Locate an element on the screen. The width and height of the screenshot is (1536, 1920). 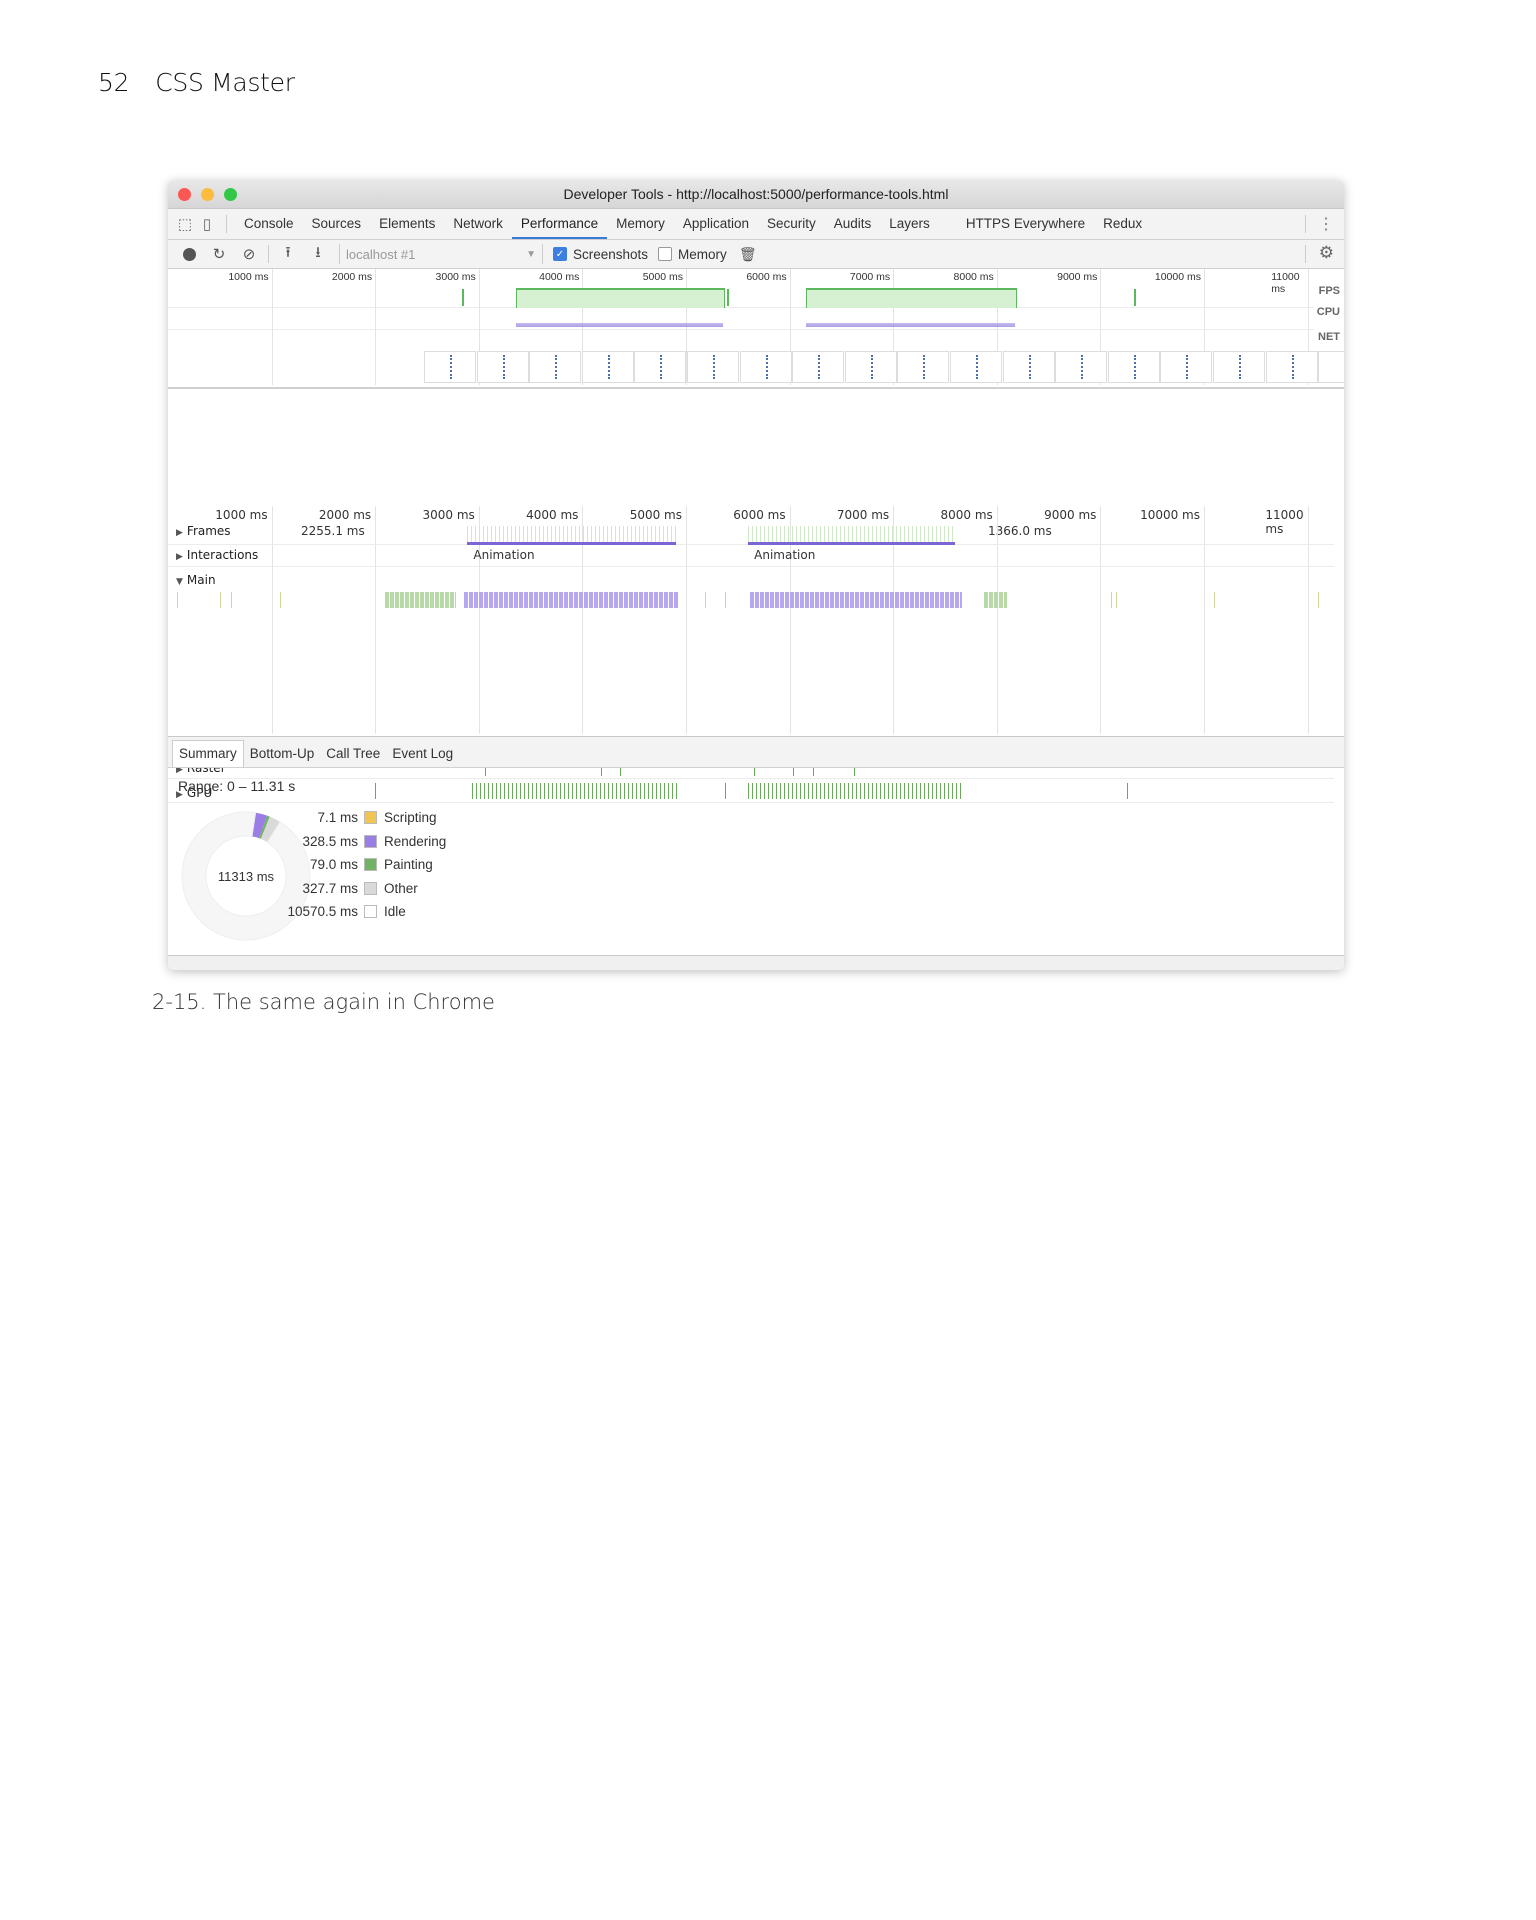
tab-redux: Redux is located at coordinates (1122, 224).